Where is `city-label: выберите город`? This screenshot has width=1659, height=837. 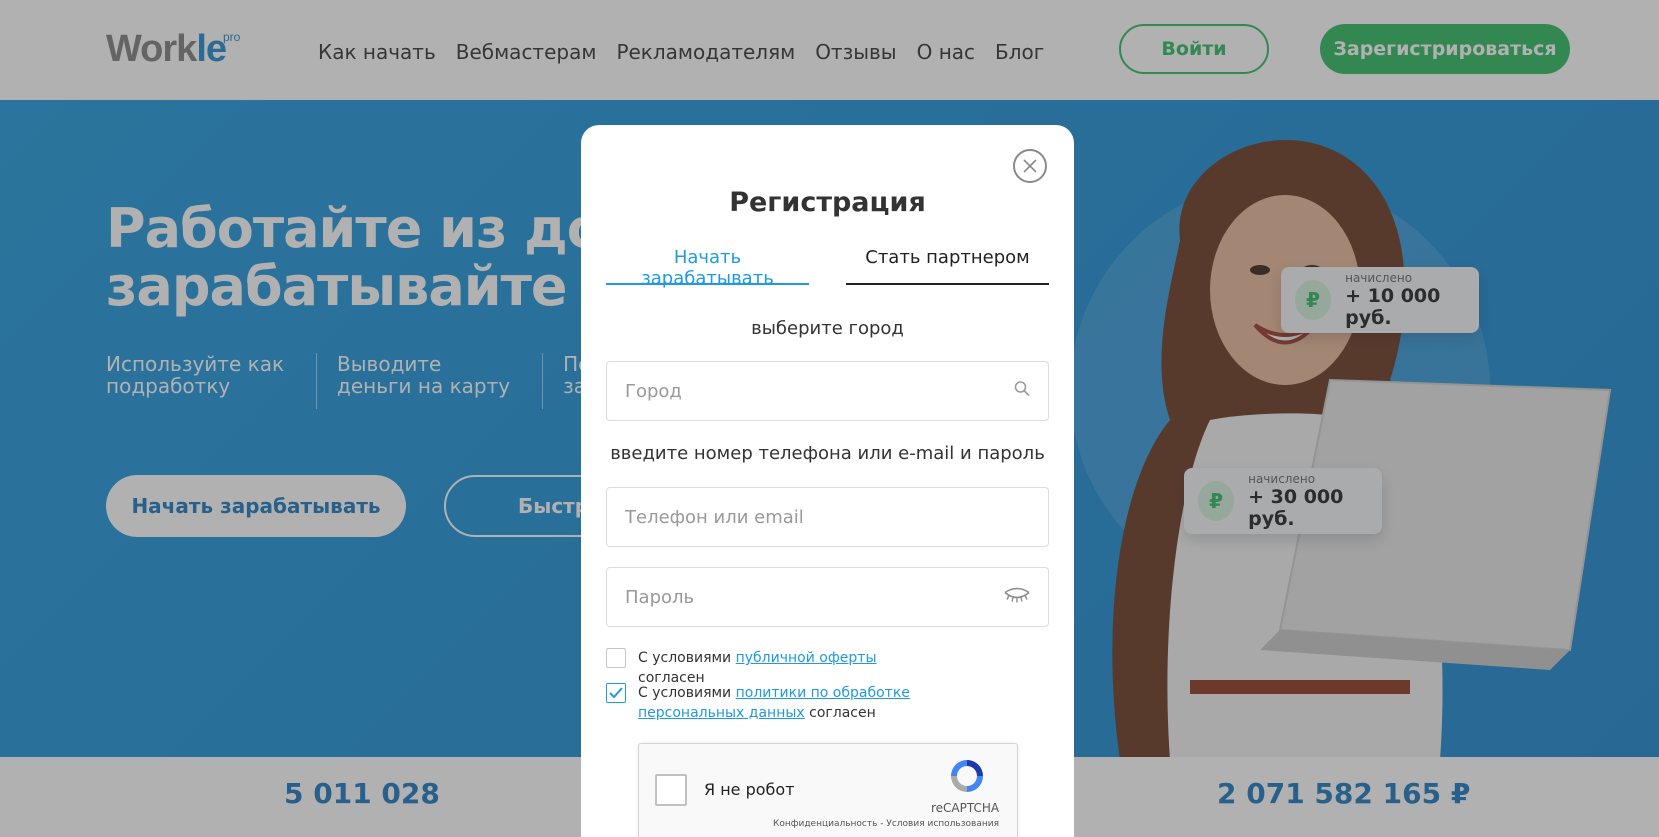
city-label: выберите город is located at coordinates (827, 328).